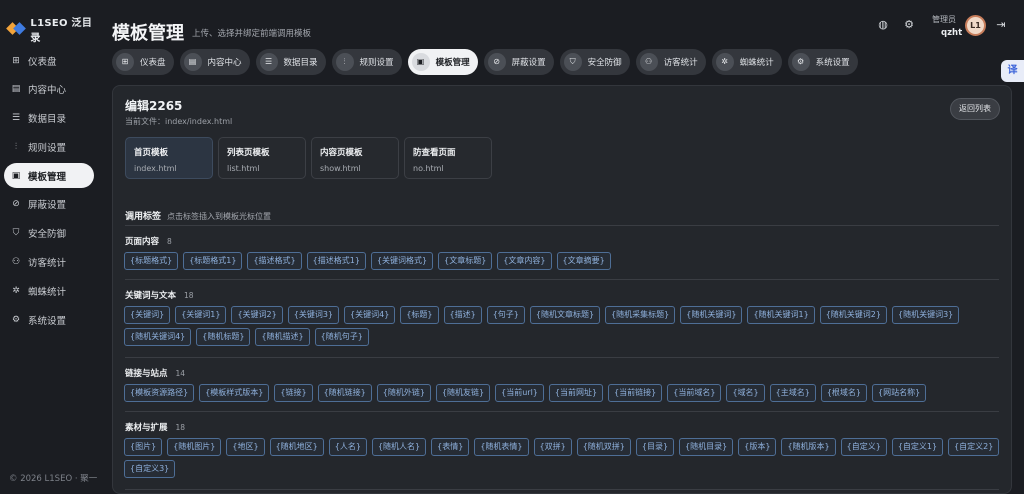  Describe the element at coordinates (234, 393) in the screenshot. I see `tag-chip: {模板样式版本}` at that location.